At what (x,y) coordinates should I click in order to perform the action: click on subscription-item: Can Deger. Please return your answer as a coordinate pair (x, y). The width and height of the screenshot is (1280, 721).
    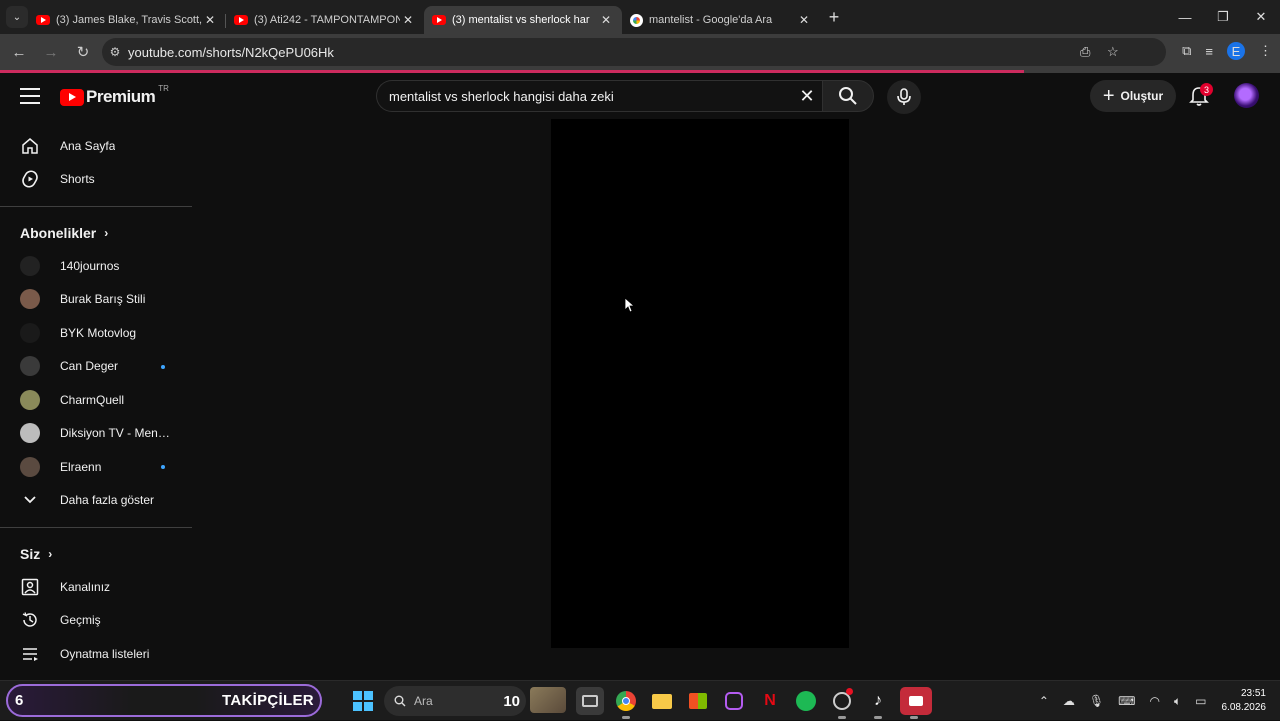
    Looking at the image, I should click on (96, 367).